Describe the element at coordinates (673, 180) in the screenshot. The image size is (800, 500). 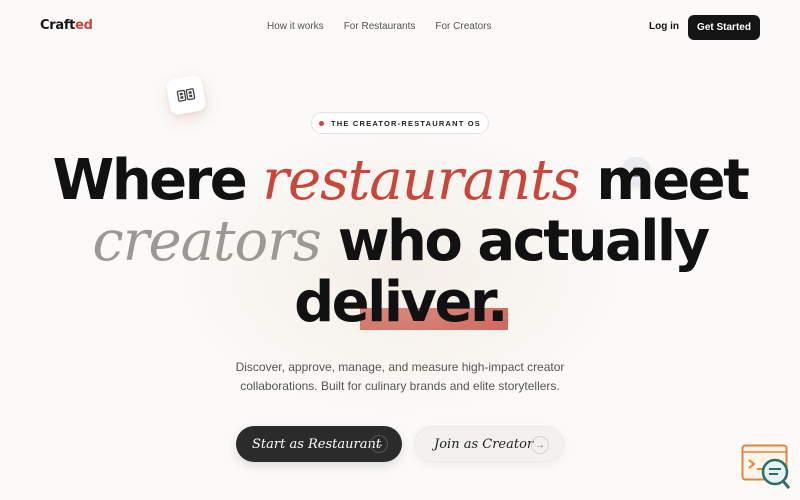
I see `headline-word-meet: meet` at that location.